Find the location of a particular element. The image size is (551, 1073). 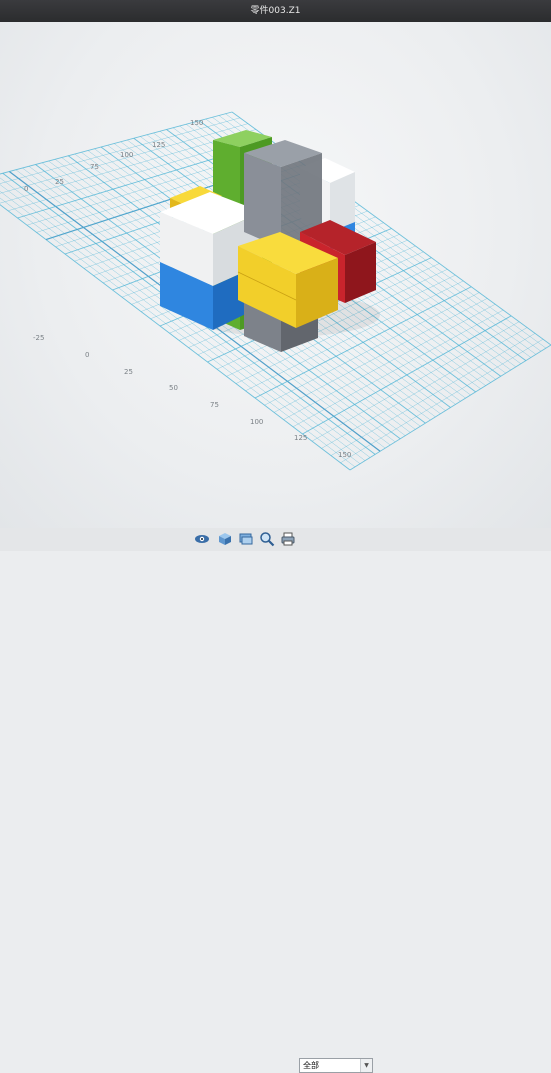

zoom-icon is located at coordinates (267, 539).